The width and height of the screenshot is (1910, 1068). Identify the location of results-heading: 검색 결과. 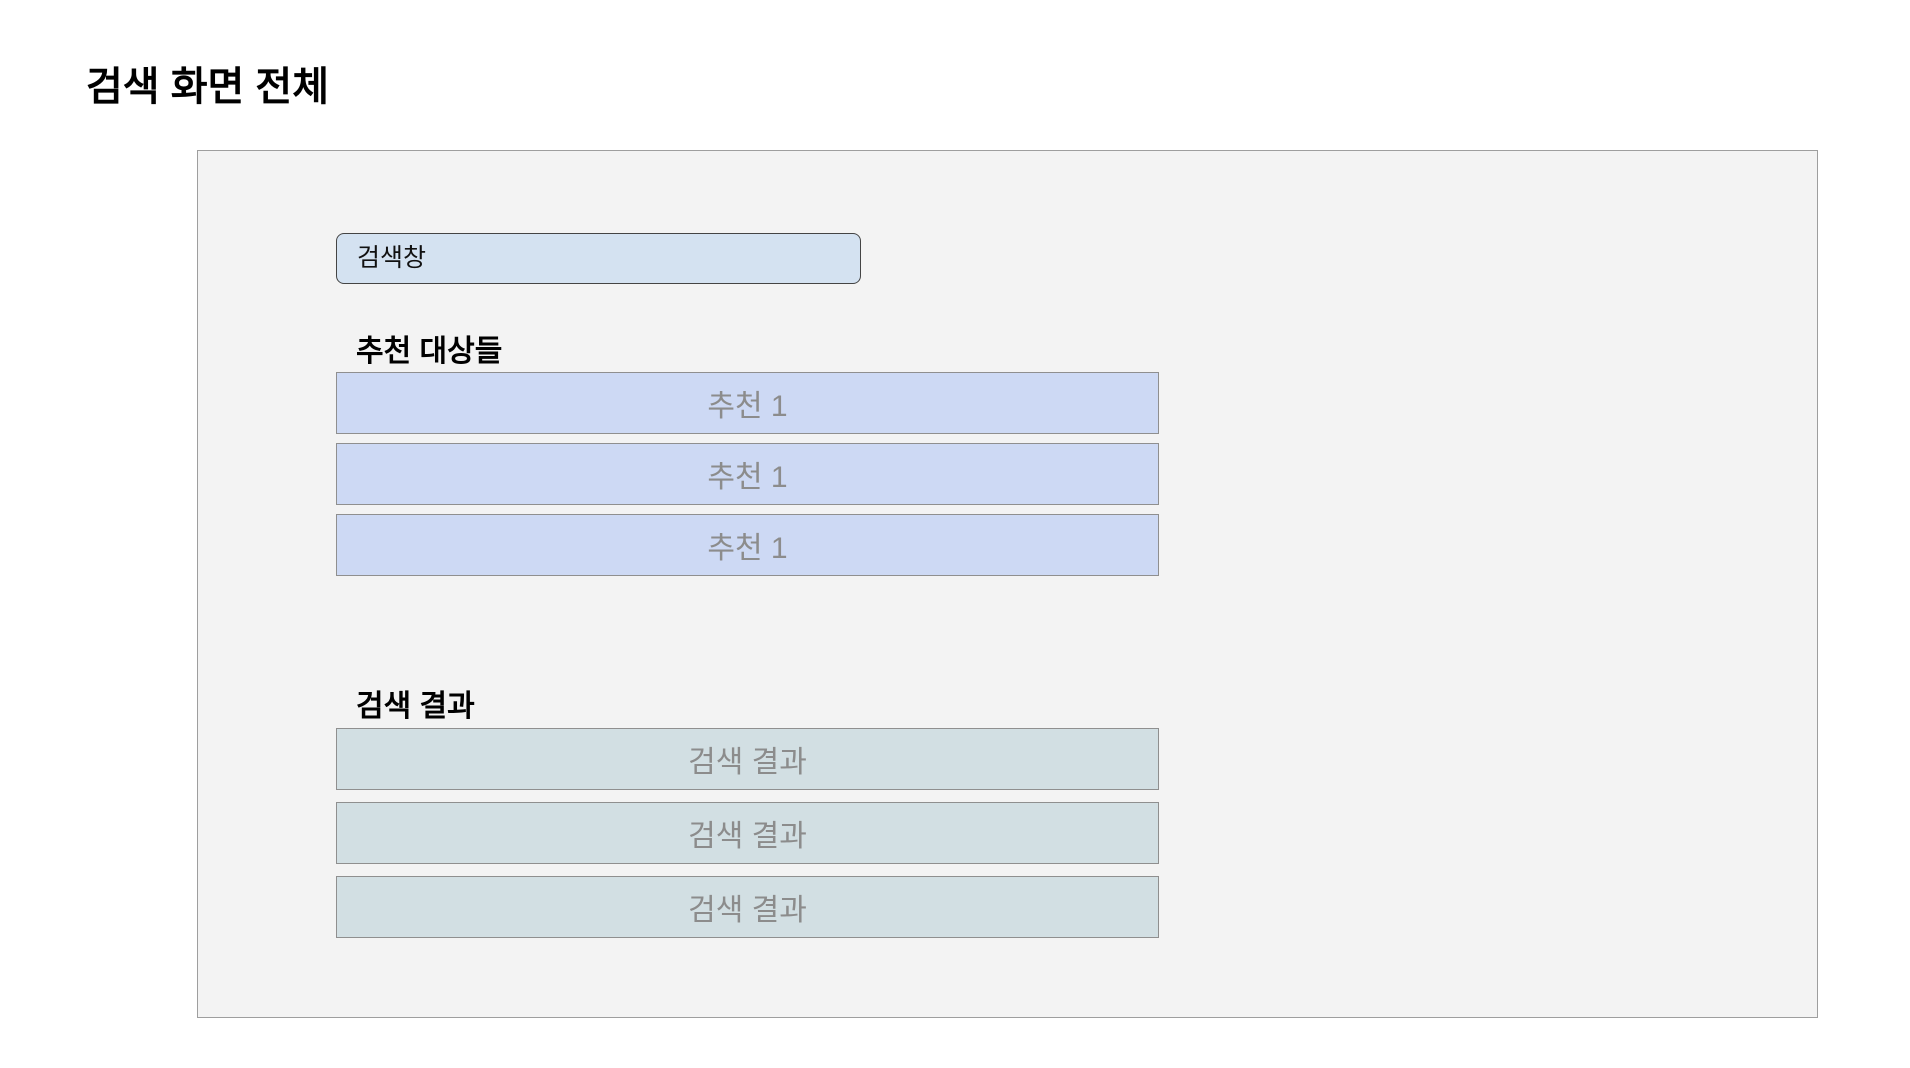
(415, 706).